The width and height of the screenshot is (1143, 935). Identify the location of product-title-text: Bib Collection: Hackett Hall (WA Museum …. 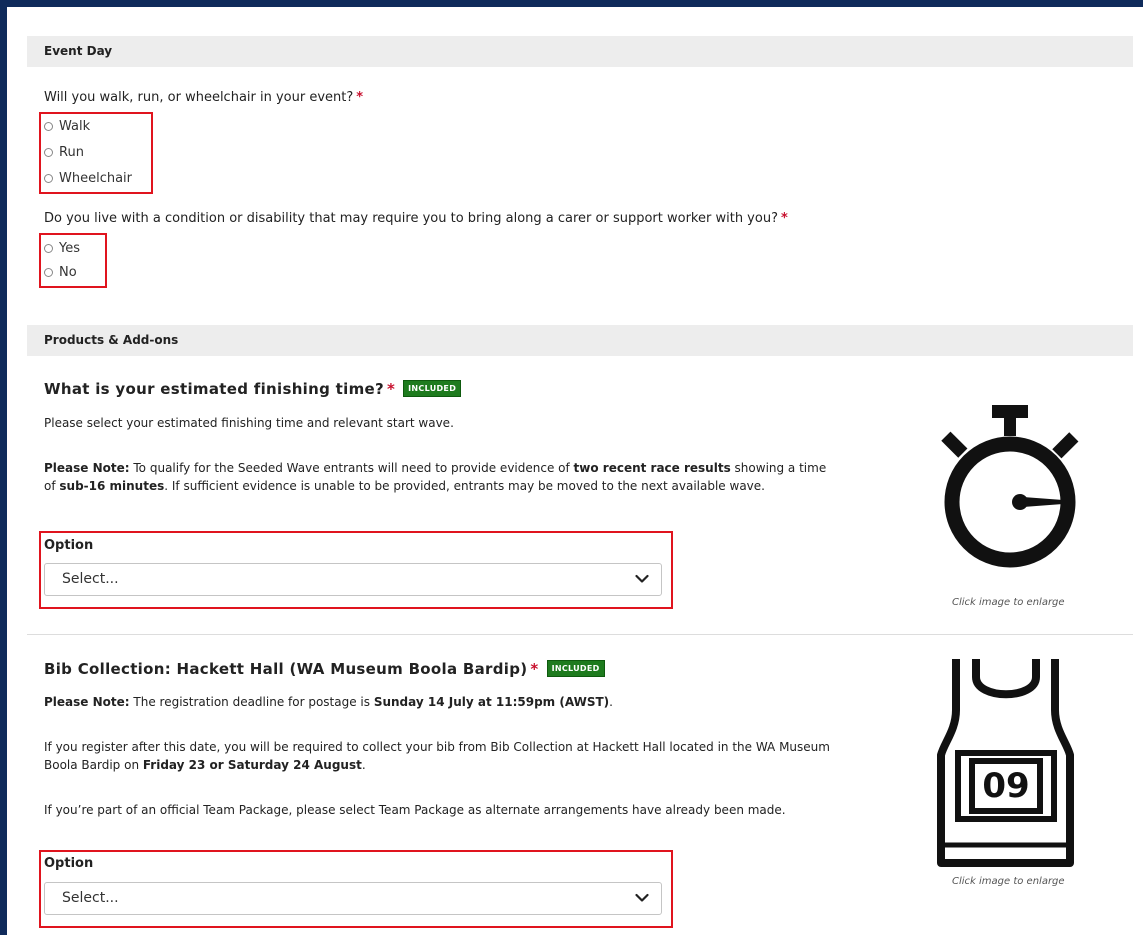
(286, 669).